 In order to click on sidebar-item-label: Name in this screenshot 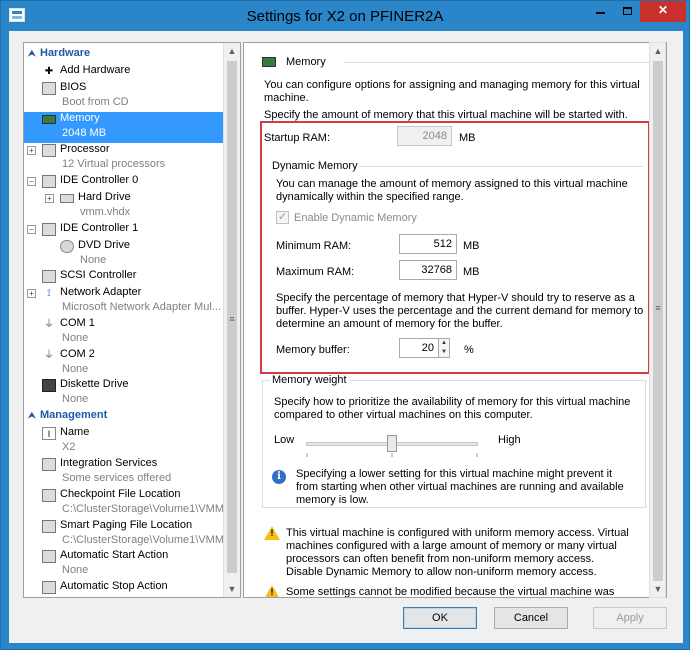, I will do `click(75, 432)`.